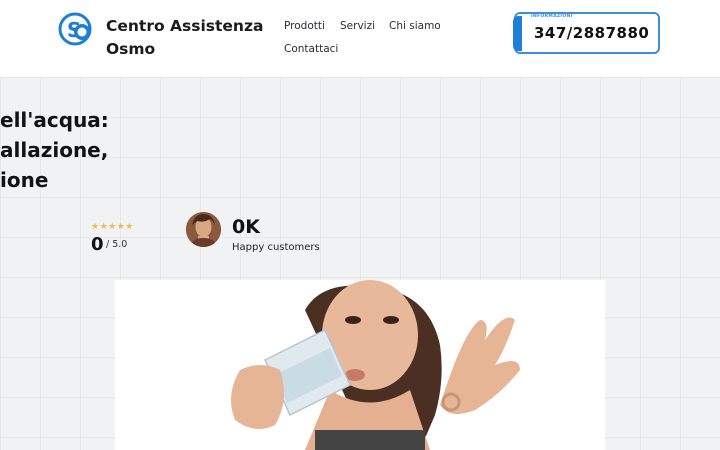  Describe the element at coordinates (54, 120) in the screenshot. I see `hero-title-line-1: ell'acqua:` at that location.